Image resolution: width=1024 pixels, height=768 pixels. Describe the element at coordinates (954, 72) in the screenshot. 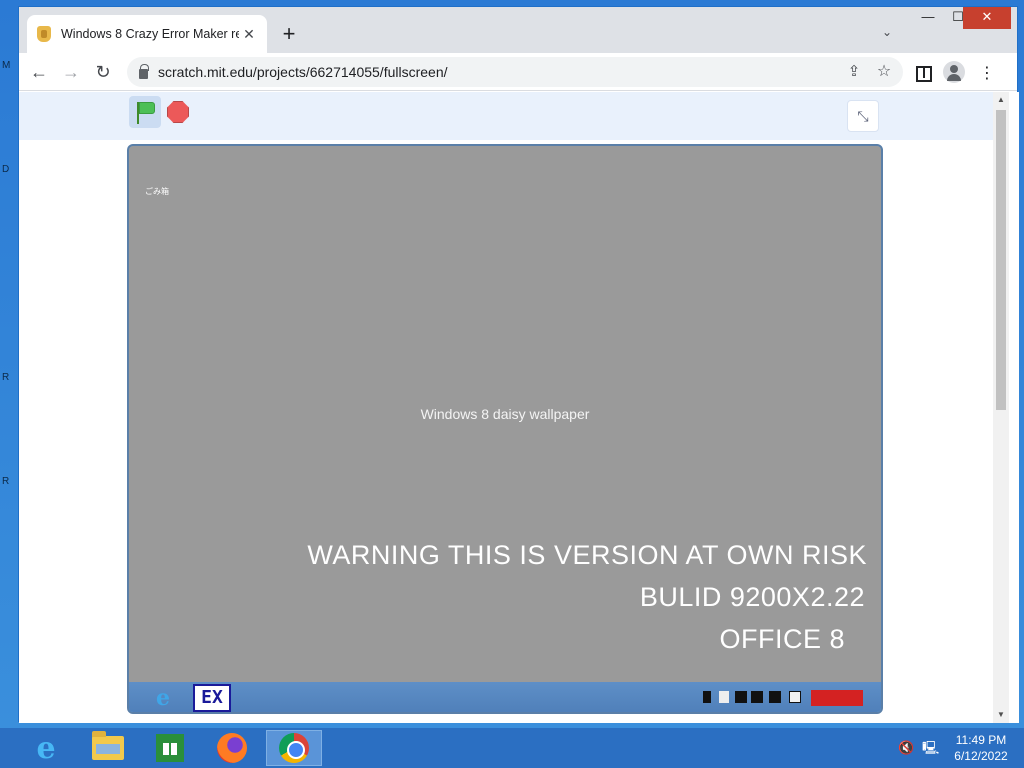

I see `profile-avatar-icon` at that location.